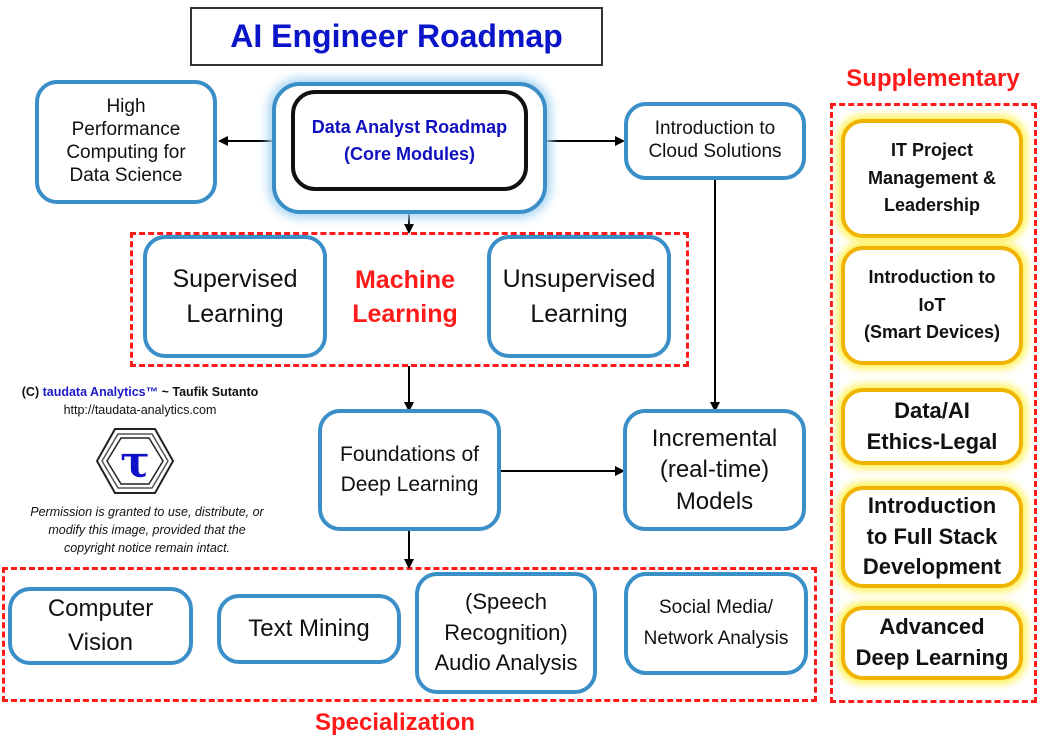 The image size is (1043, 756). What do you see at coordinates (405, 279) in the screenshot?
I see `ml-label-line: Machine` at bounding box center [405, 279].